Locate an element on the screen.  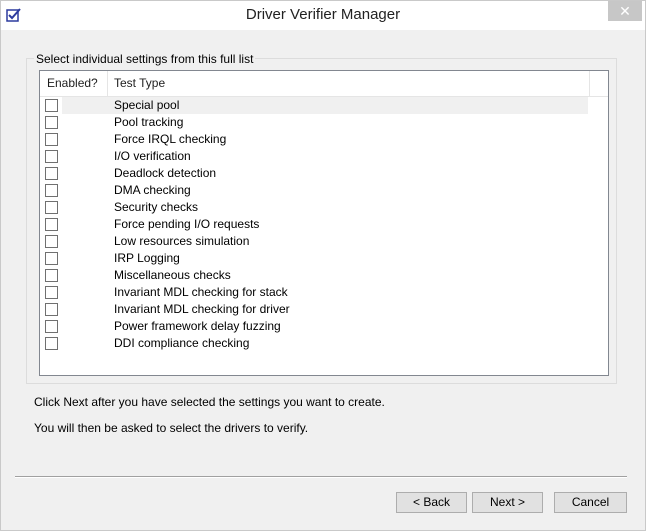
test-type-label: DDI compliance checking is located at coordinates (182, 343).